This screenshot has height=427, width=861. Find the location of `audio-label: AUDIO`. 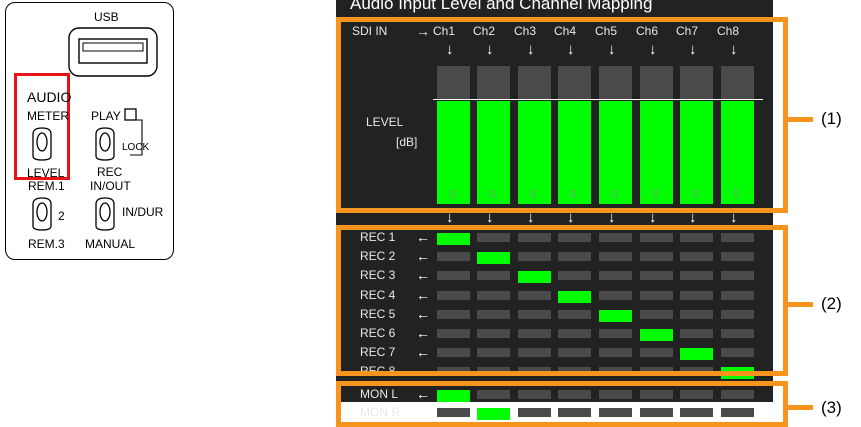

audio-label: AUDIO is located at coordinates (49, 97).